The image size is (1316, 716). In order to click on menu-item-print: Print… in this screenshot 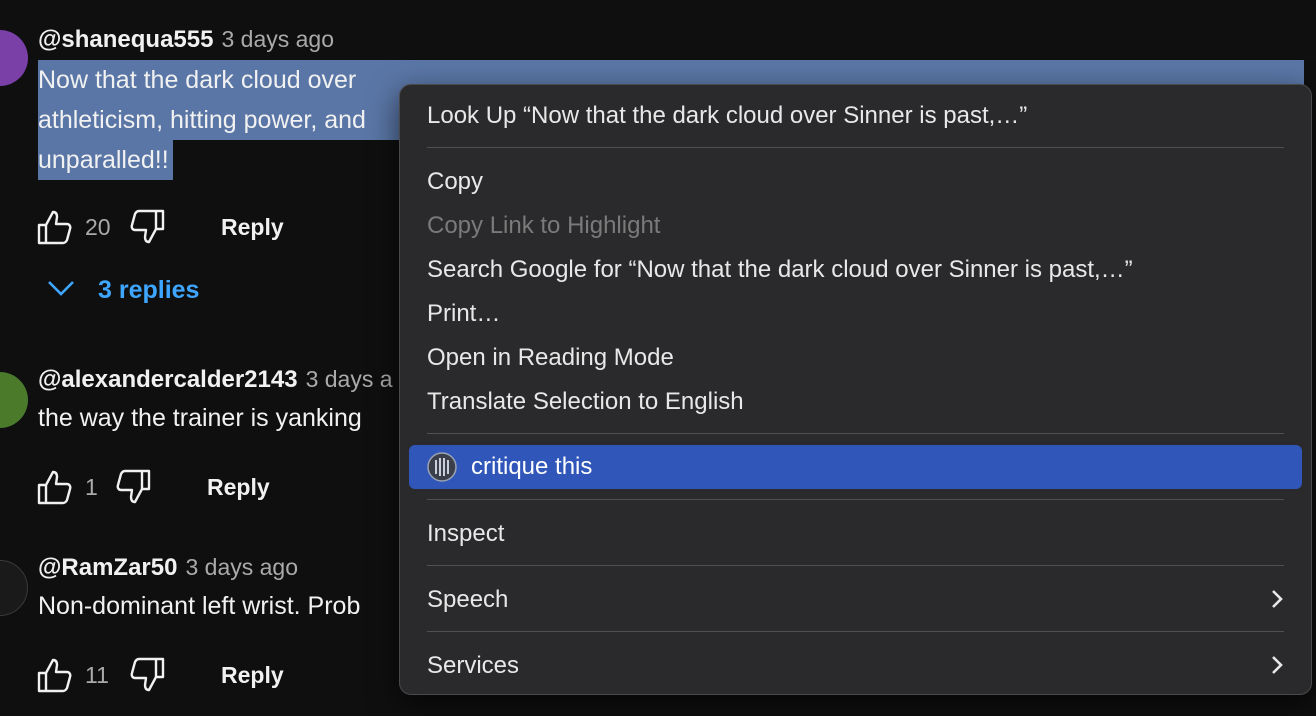, I will do `click(855, 314)`.